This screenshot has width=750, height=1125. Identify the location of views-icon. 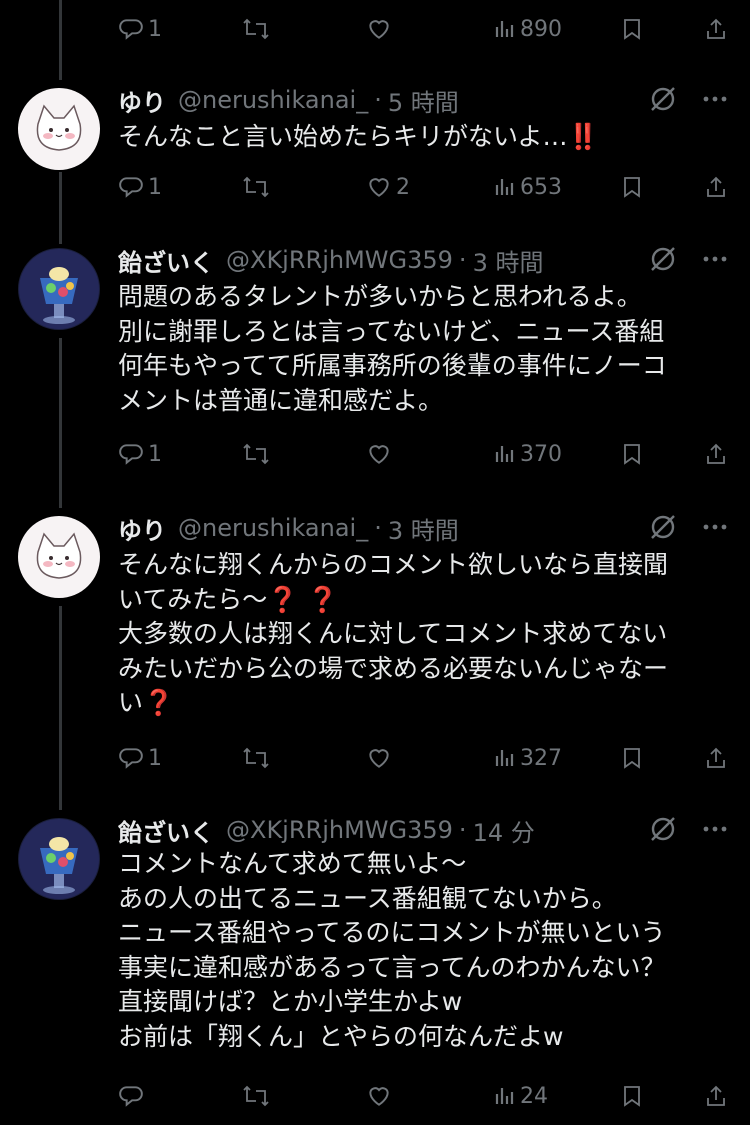
(504, 758).